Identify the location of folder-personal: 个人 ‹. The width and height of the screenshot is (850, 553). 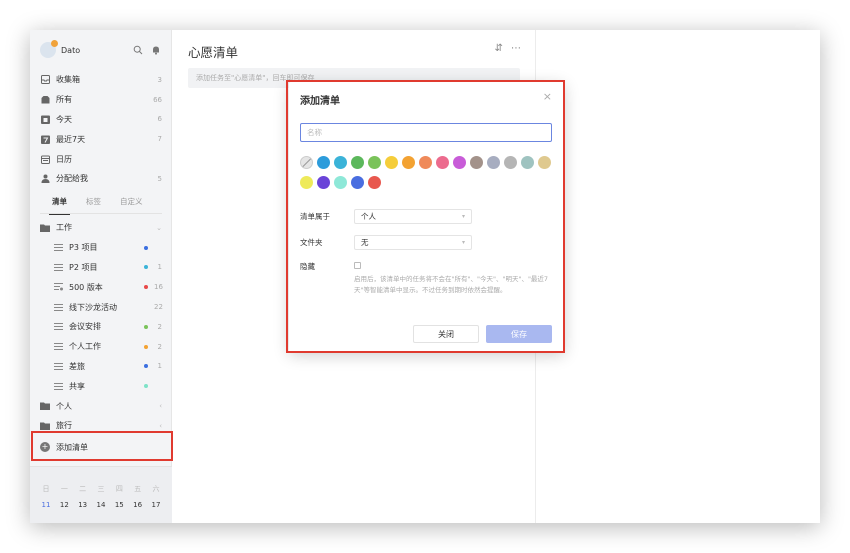
(101, 406).